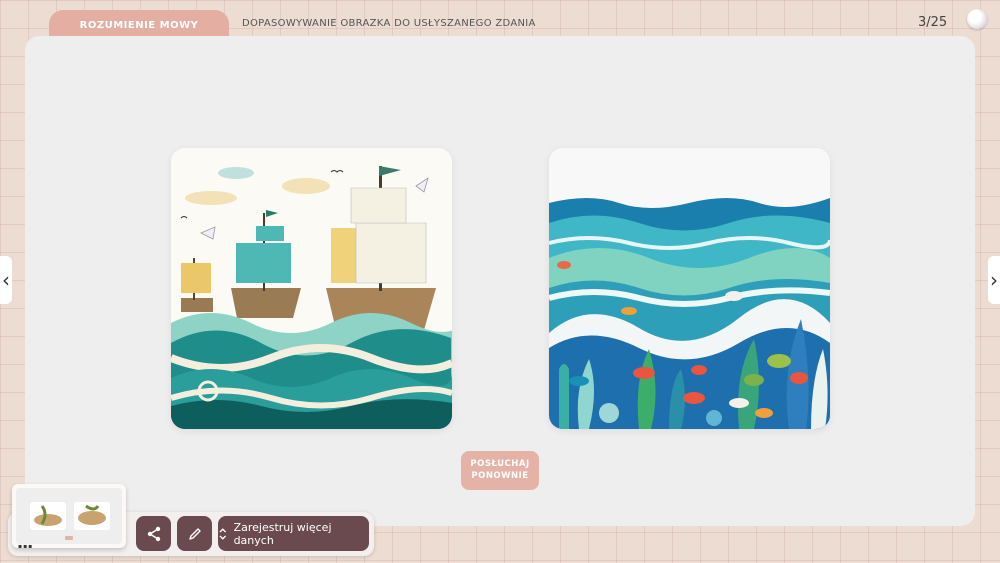 This screenshot has width=1000, height=563. I want to click on chevron-right-icon: ›, so click(994, 280).